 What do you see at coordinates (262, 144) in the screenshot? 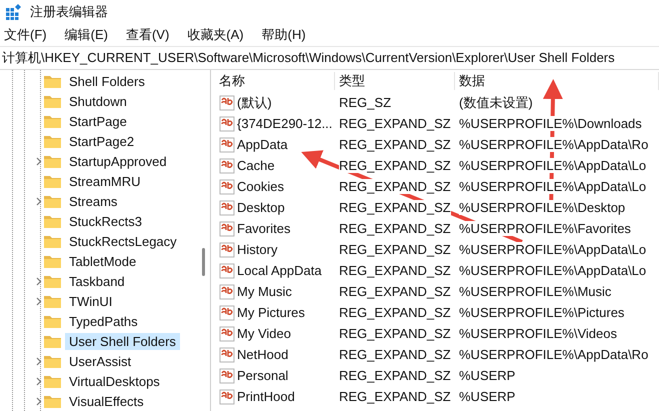
I see `value-name: AppData` at bounding box center [262, 144].